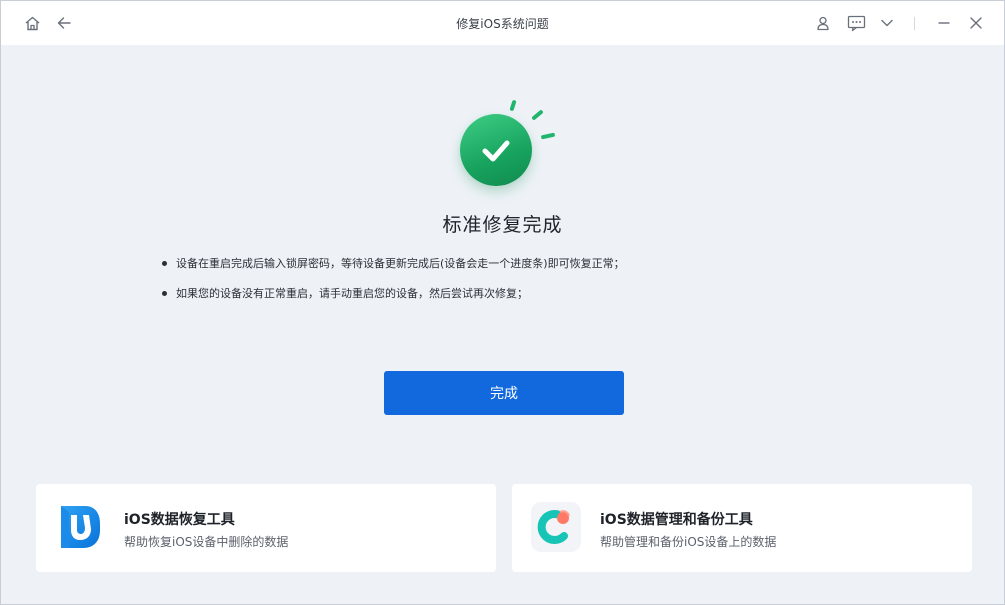  Describe the element at coordinates (914, 23) in the screenshot. I see `titlebar-divider` at that location.